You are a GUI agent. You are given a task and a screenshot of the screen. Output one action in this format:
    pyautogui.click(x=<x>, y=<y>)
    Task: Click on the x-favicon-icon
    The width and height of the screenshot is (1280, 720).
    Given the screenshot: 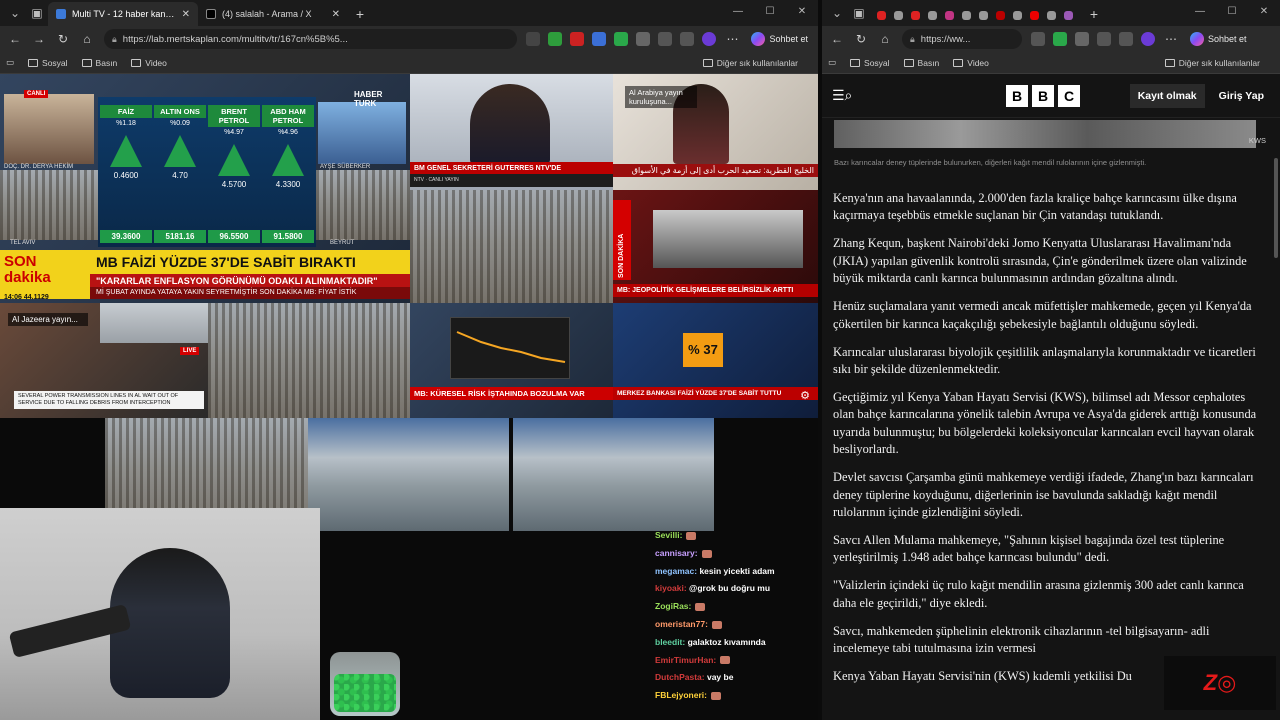 What is the action you would take?
    pyautogui.click(x=211, y=14)
    